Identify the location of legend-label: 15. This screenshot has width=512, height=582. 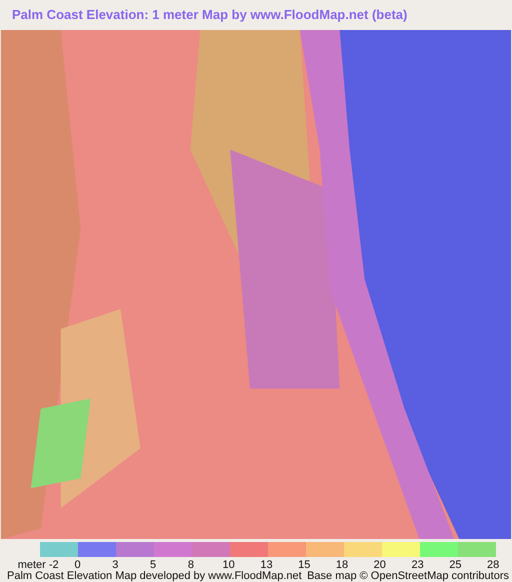
(304, 565).